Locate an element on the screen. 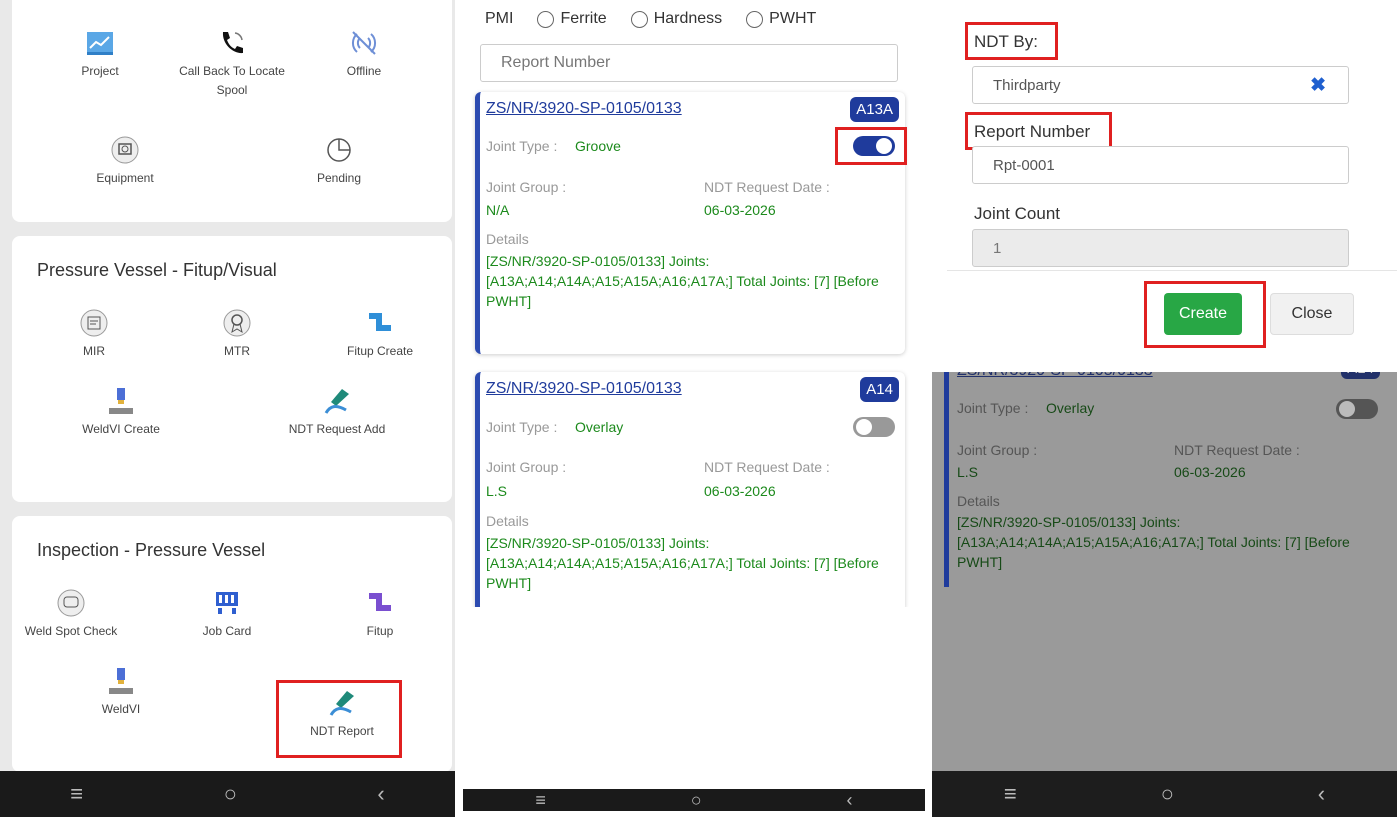  jobcard-icon is located at coordinates (227, 603).